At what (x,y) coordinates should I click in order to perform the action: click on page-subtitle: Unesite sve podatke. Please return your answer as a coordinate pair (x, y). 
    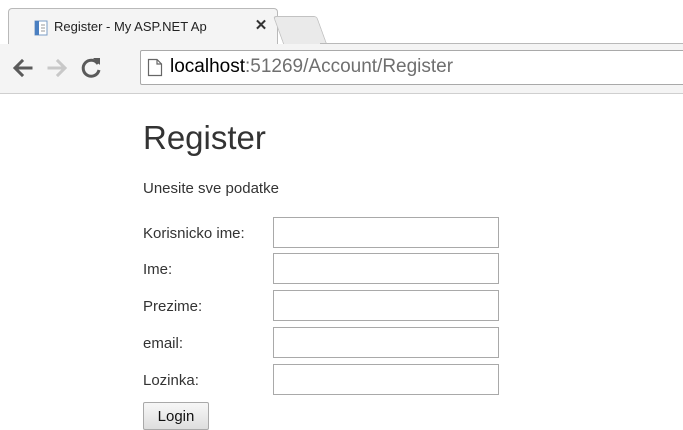
    Looking at the image, I should click on (211, 188).